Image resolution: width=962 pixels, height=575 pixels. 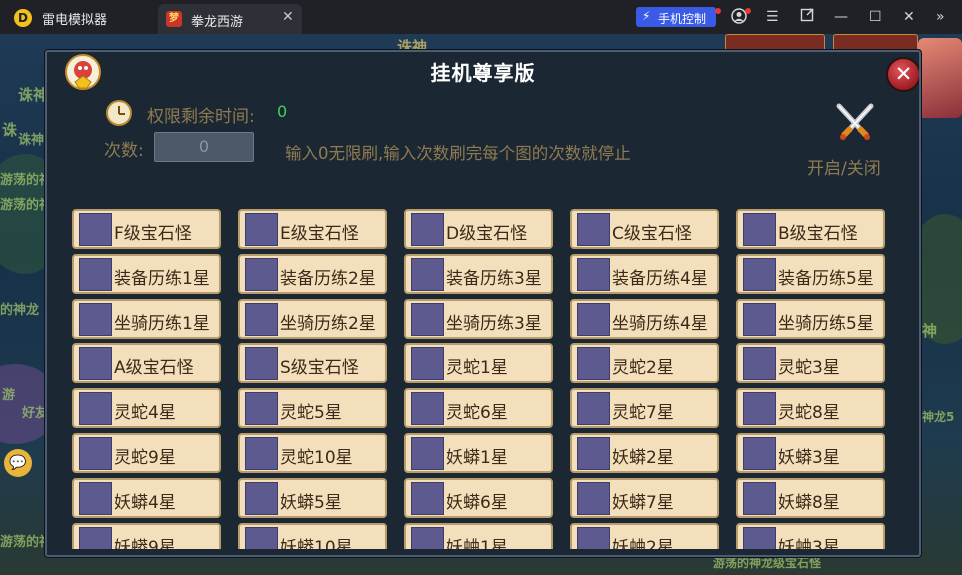 I want to click on option-label: 妖蟒6星, so click(x=477, y=502).